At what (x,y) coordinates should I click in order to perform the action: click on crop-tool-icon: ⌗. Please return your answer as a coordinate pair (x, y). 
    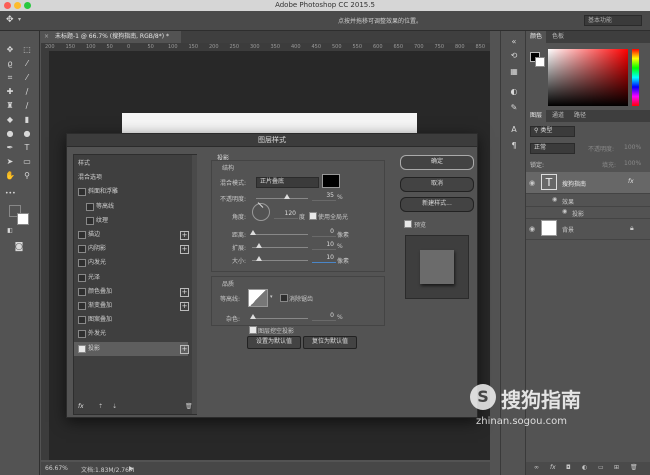
    Looking at the image, I should click on (10, 78).